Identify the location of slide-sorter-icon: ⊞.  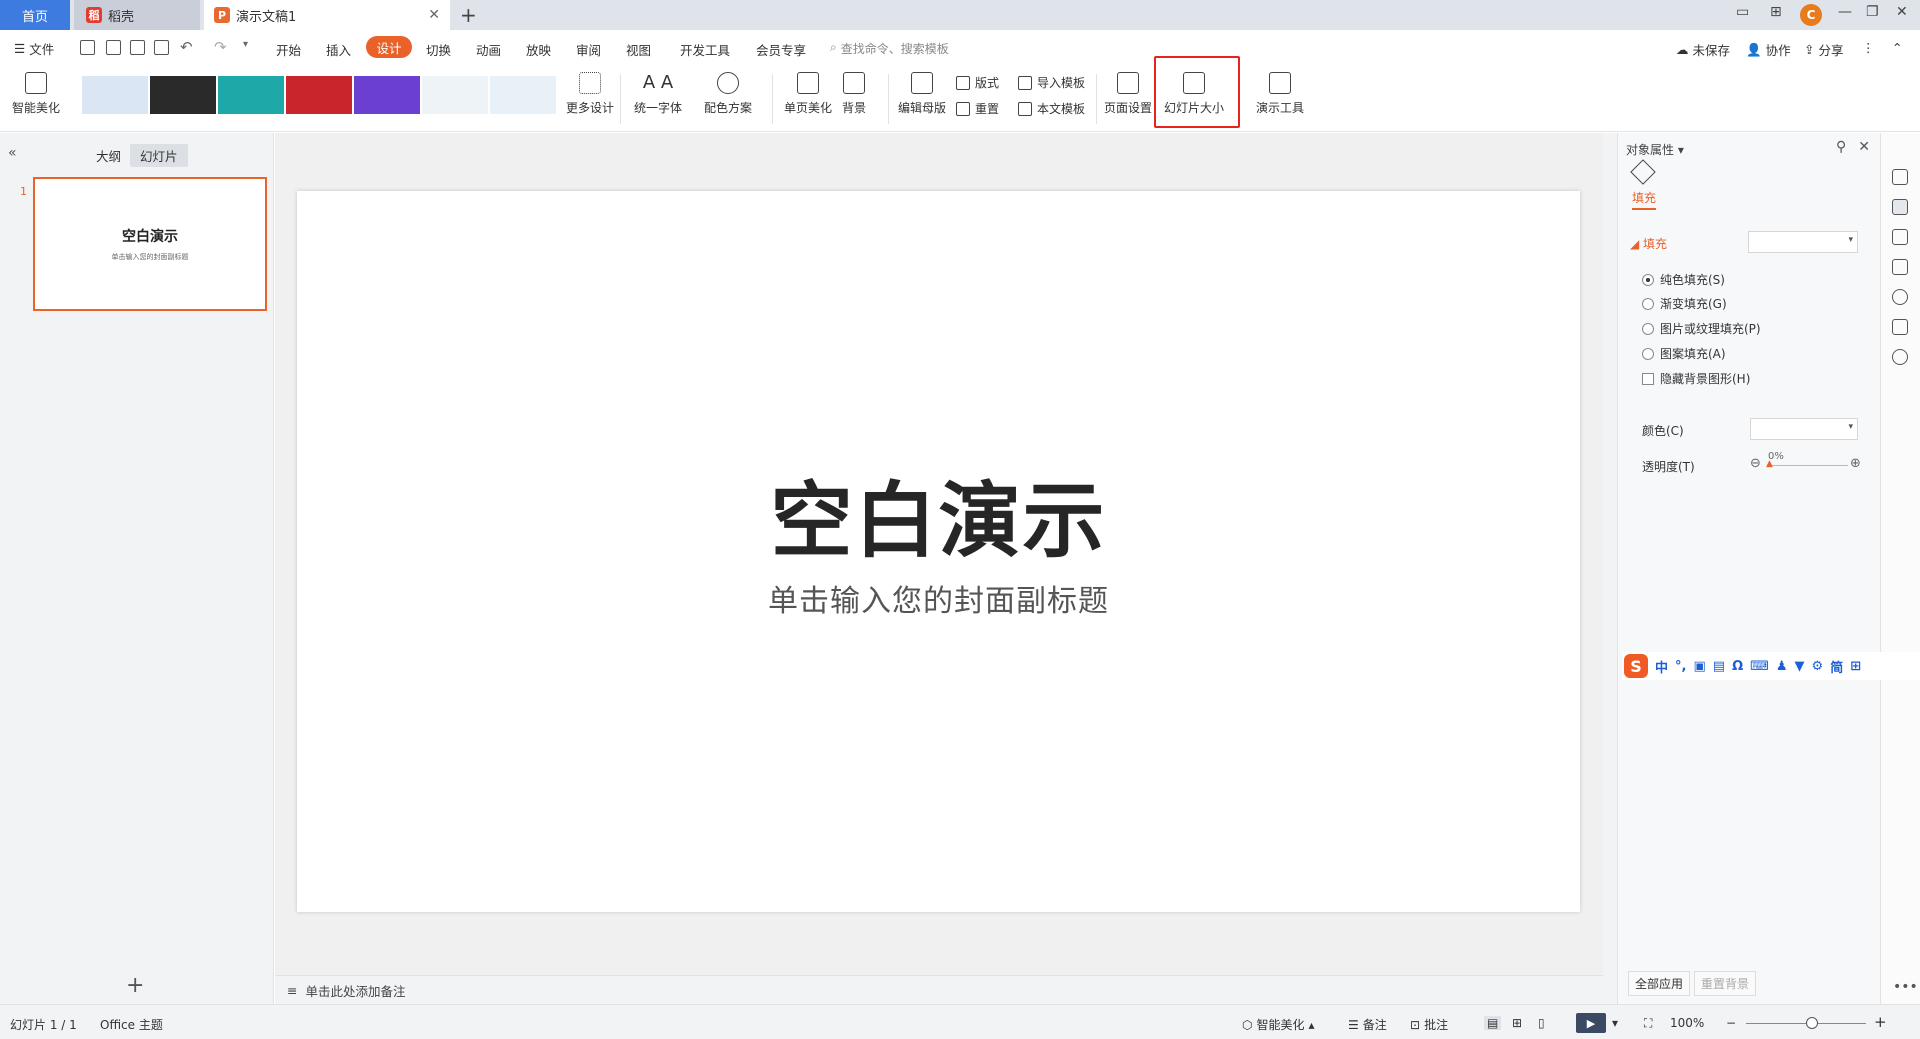
(1517, 1023).